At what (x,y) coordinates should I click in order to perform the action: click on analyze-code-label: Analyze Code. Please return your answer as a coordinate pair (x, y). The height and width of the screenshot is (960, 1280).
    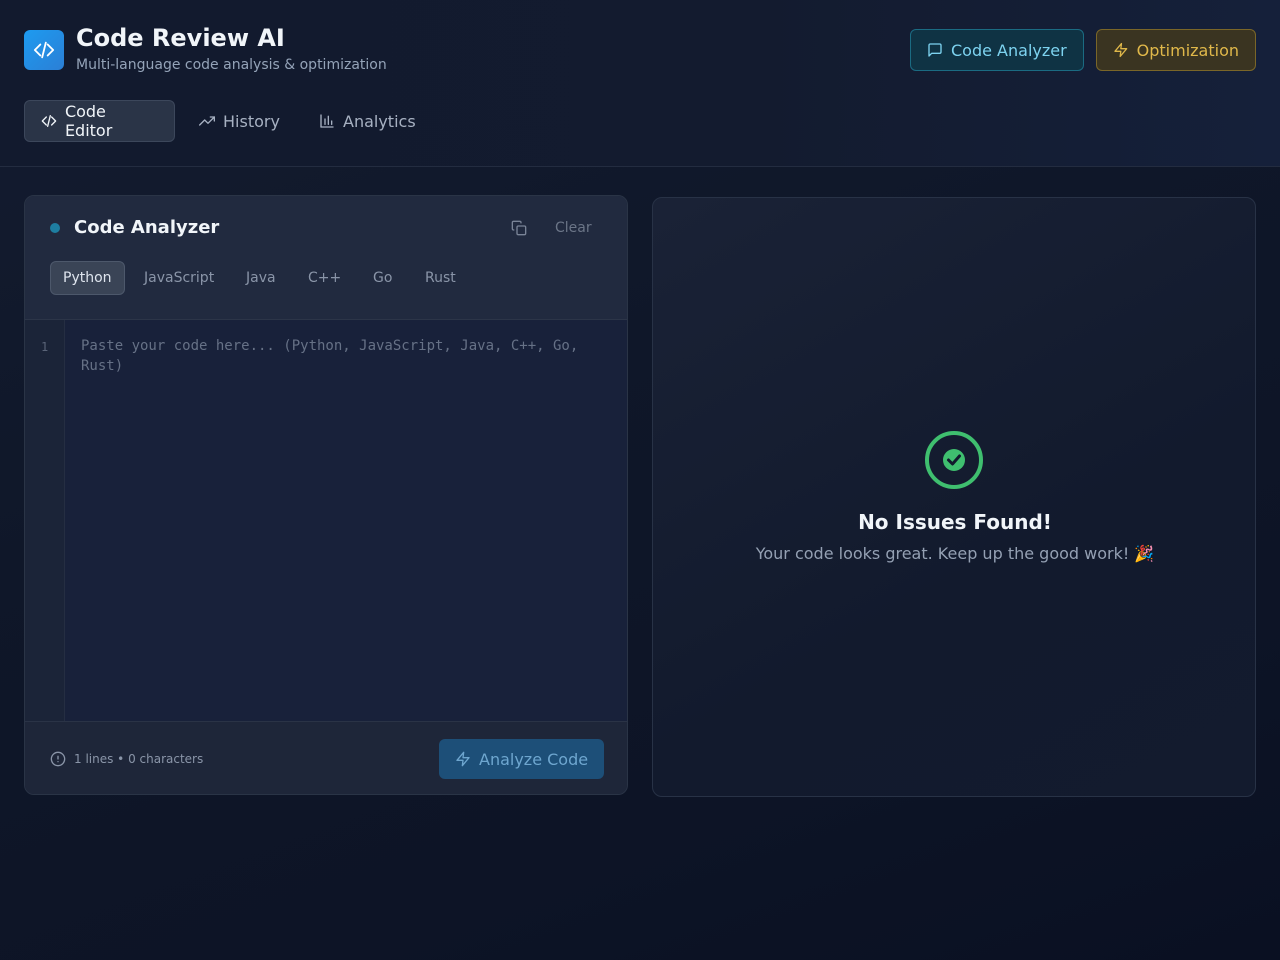
    Looking at the image, I should click on (534, 759).